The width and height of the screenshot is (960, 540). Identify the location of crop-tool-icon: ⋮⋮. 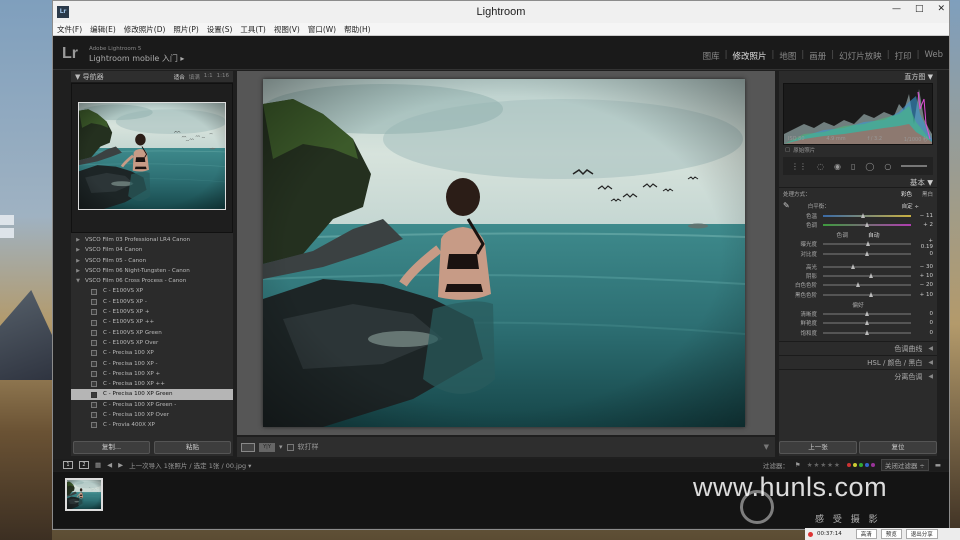
(799, 166).